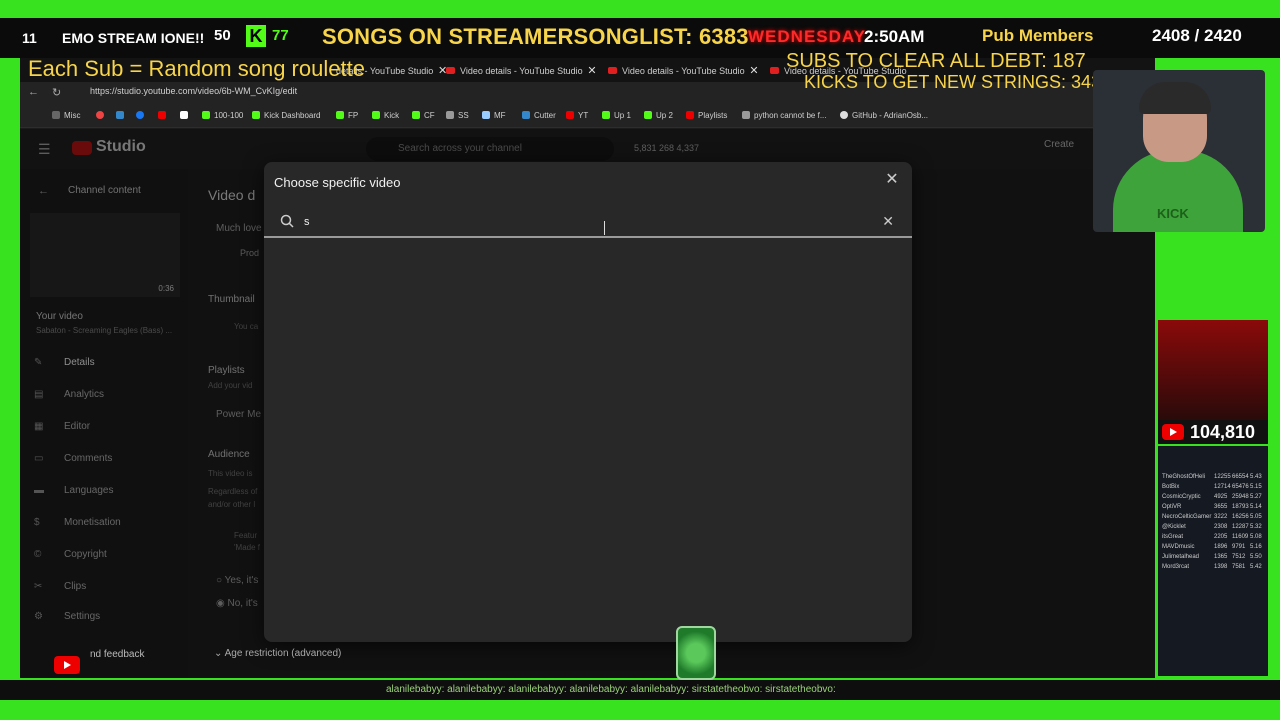 The width and height of the screenshot is (1280, 720). I want to click on leaderboard-cell: @Kicklet, so click(1174, 527).